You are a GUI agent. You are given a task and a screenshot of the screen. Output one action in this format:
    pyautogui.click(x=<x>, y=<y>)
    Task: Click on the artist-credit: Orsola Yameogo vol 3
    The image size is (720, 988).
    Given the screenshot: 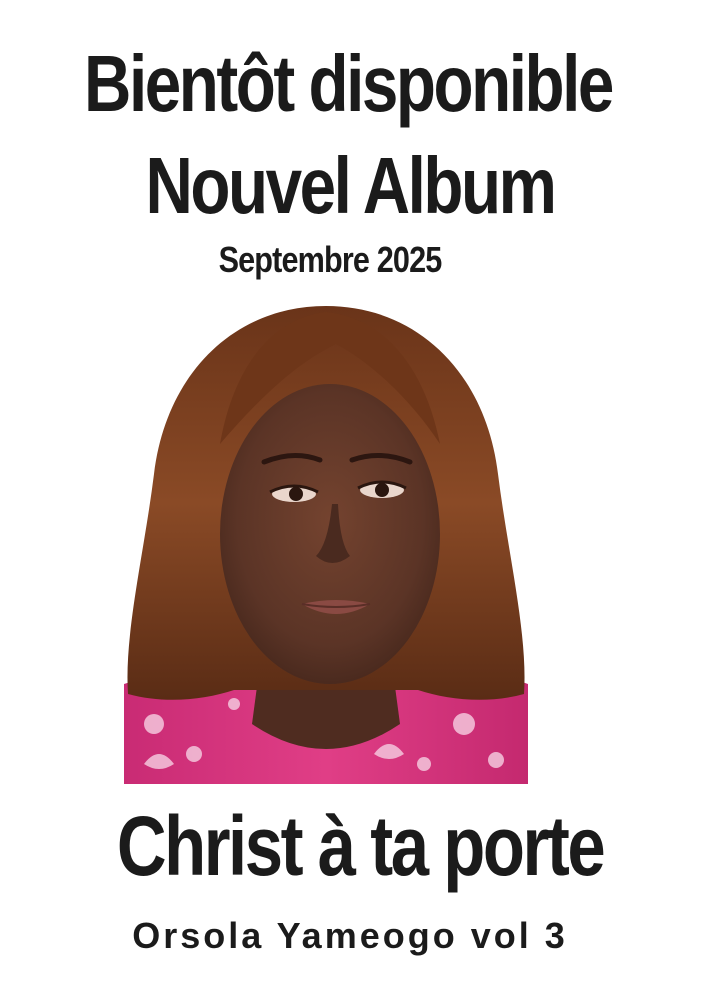 What is the action you would take?
    pyautogui.click(x=350, y=935)
    